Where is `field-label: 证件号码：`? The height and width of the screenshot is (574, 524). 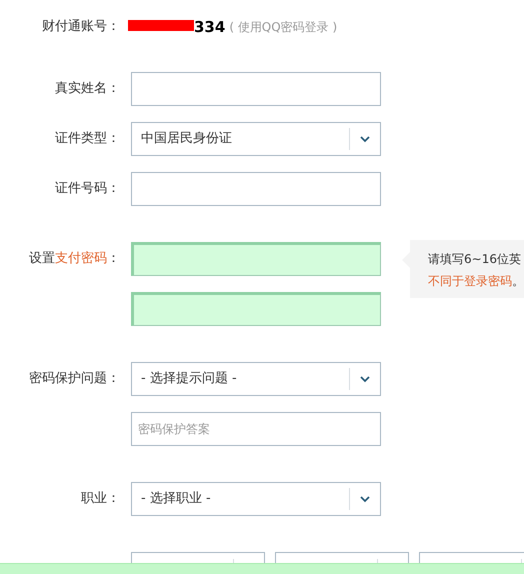
field-label: 证件号码： is located at coordinates (87, 189).